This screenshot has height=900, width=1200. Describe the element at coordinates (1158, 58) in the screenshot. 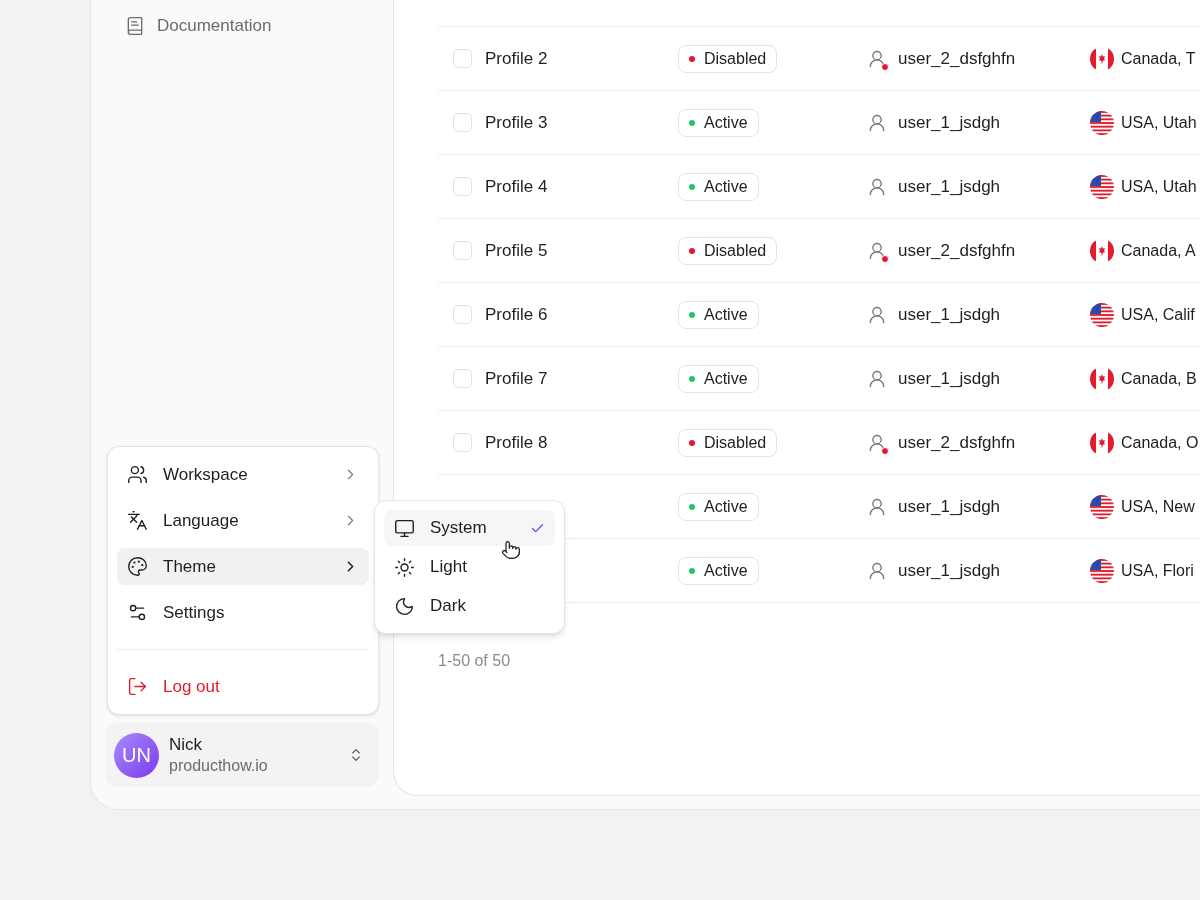

I see `location: Canada, T` at that location.